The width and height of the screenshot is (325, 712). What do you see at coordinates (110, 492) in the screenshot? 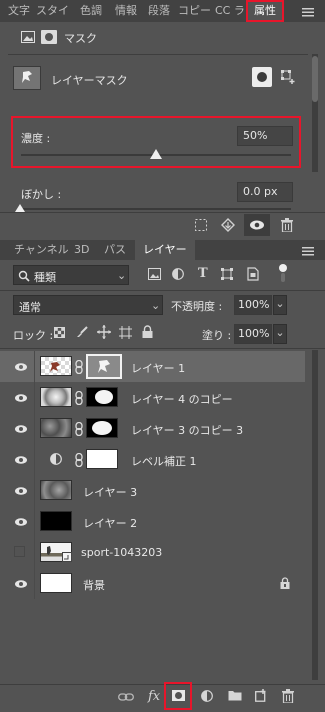
I see `layer-name: レイヤー 3` at bounding box center [110, 492].